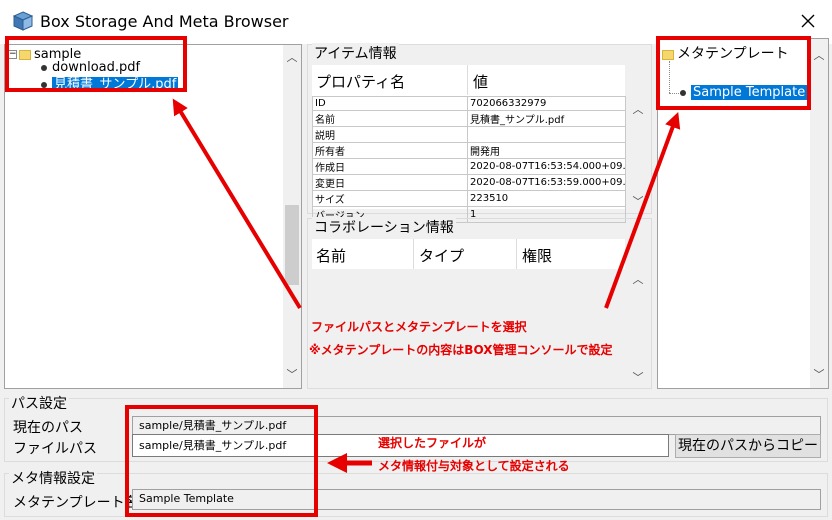  I want to click on prop-name-cell: ID, so click(390, 103).